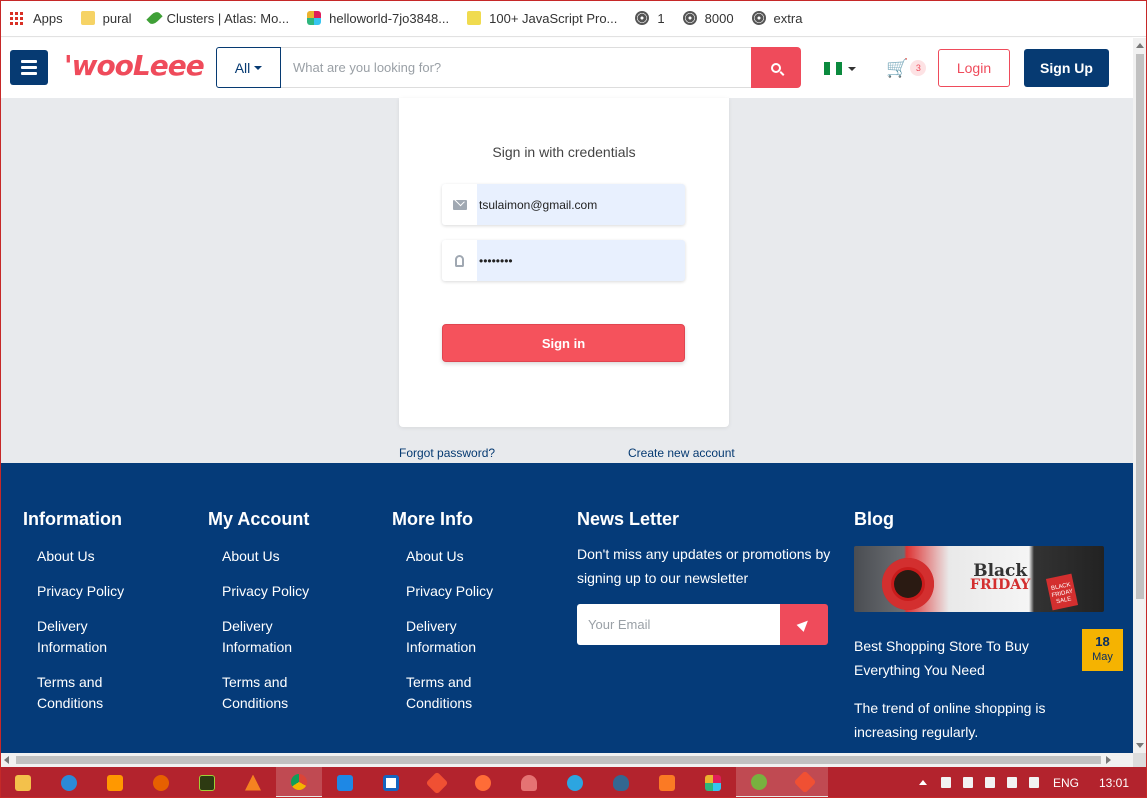  Describe the element at coordinates (1140, 45) in the screenshot. I see `scroll-up-arrow-icon` at that location.